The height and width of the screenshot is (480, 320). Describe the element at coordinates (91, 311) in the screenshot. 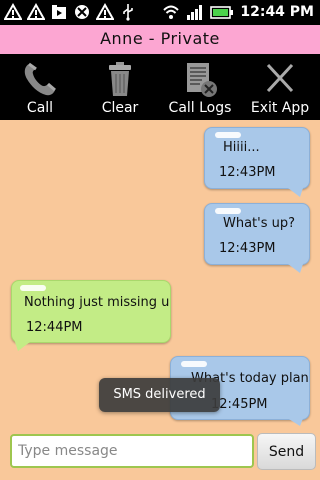

I see `message-bubble-incoming: Nothing just missing u 12:44PM` at that location.